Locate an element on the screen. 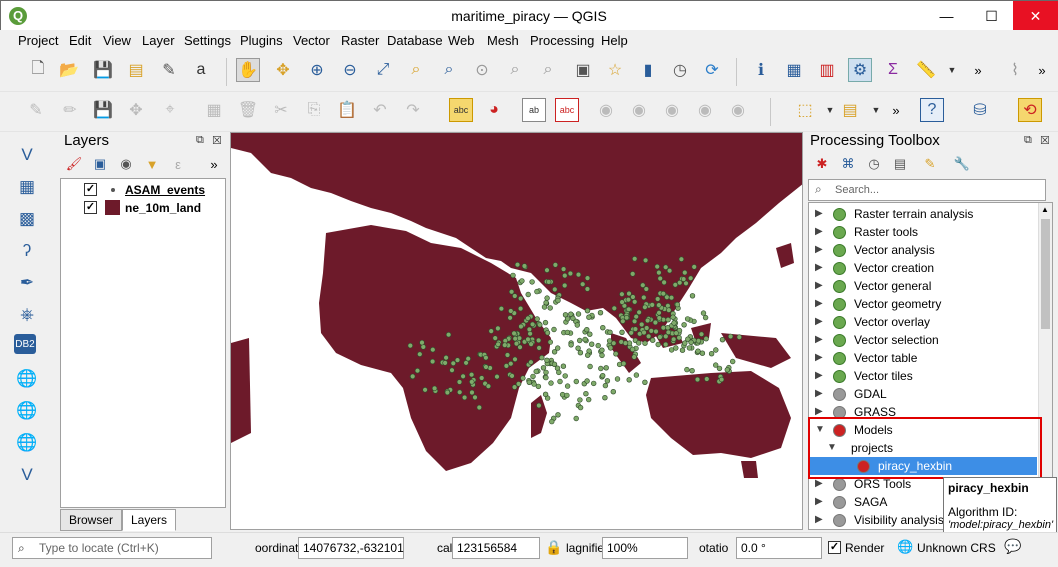  lock-icon: 🔒 is located at coordinates (553, 547).